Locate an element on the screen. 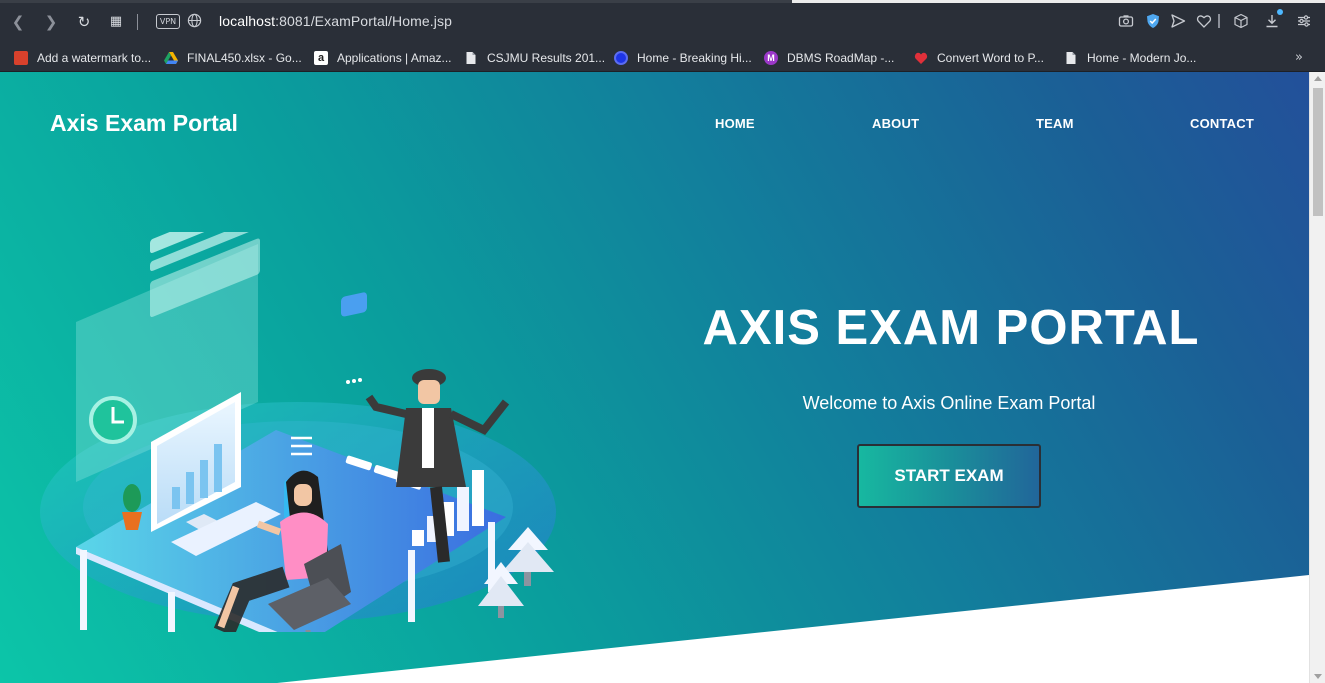 The image size is (1325, 683). google-drive-icon is located at coordinates (171, 58).